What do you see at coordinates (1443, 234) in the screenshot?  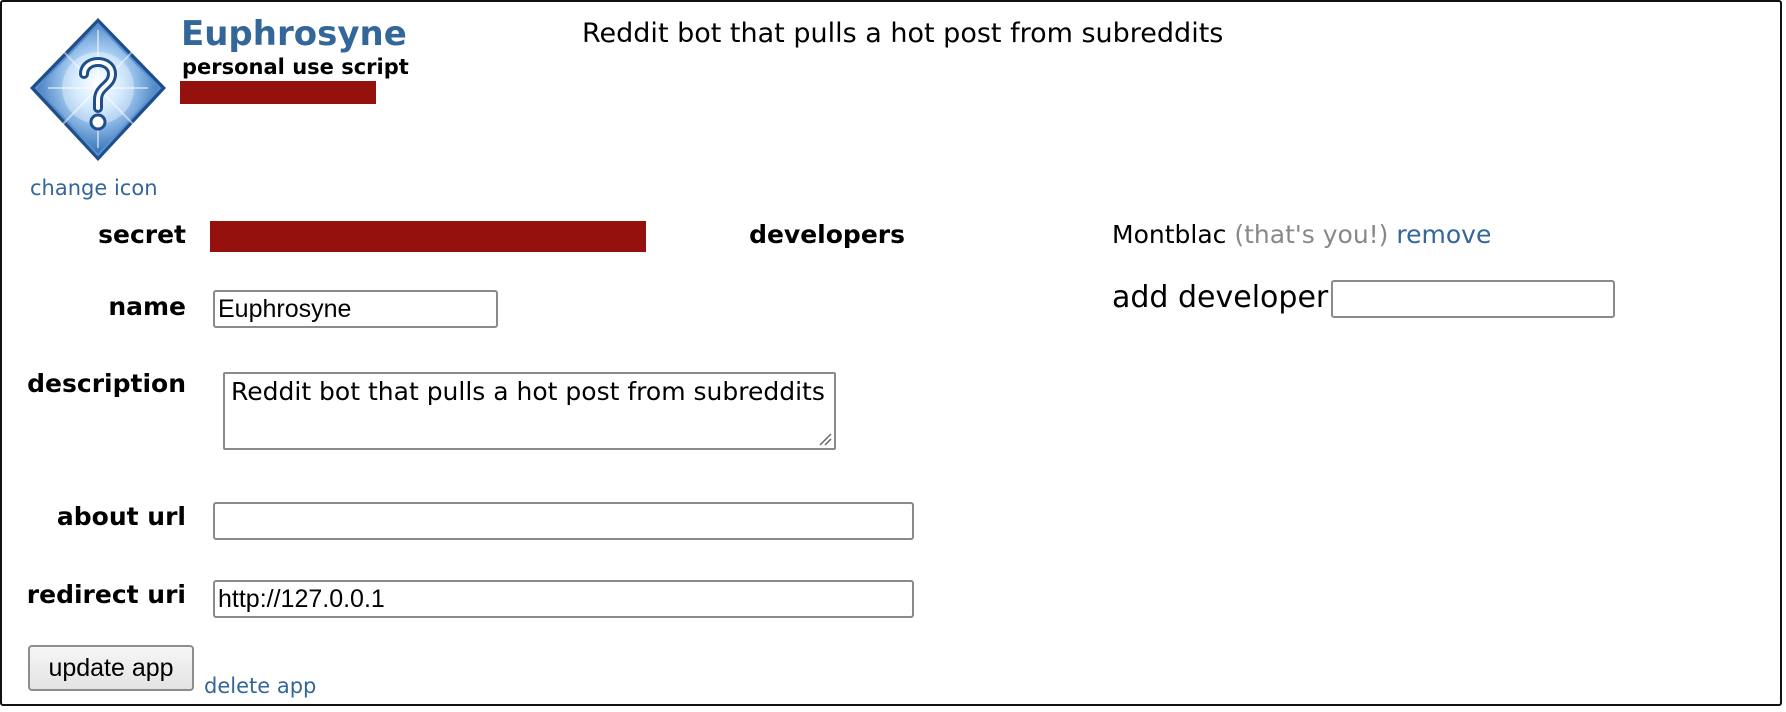 I see `remove-developer-link: remove` at bounding box center [1443, 234].